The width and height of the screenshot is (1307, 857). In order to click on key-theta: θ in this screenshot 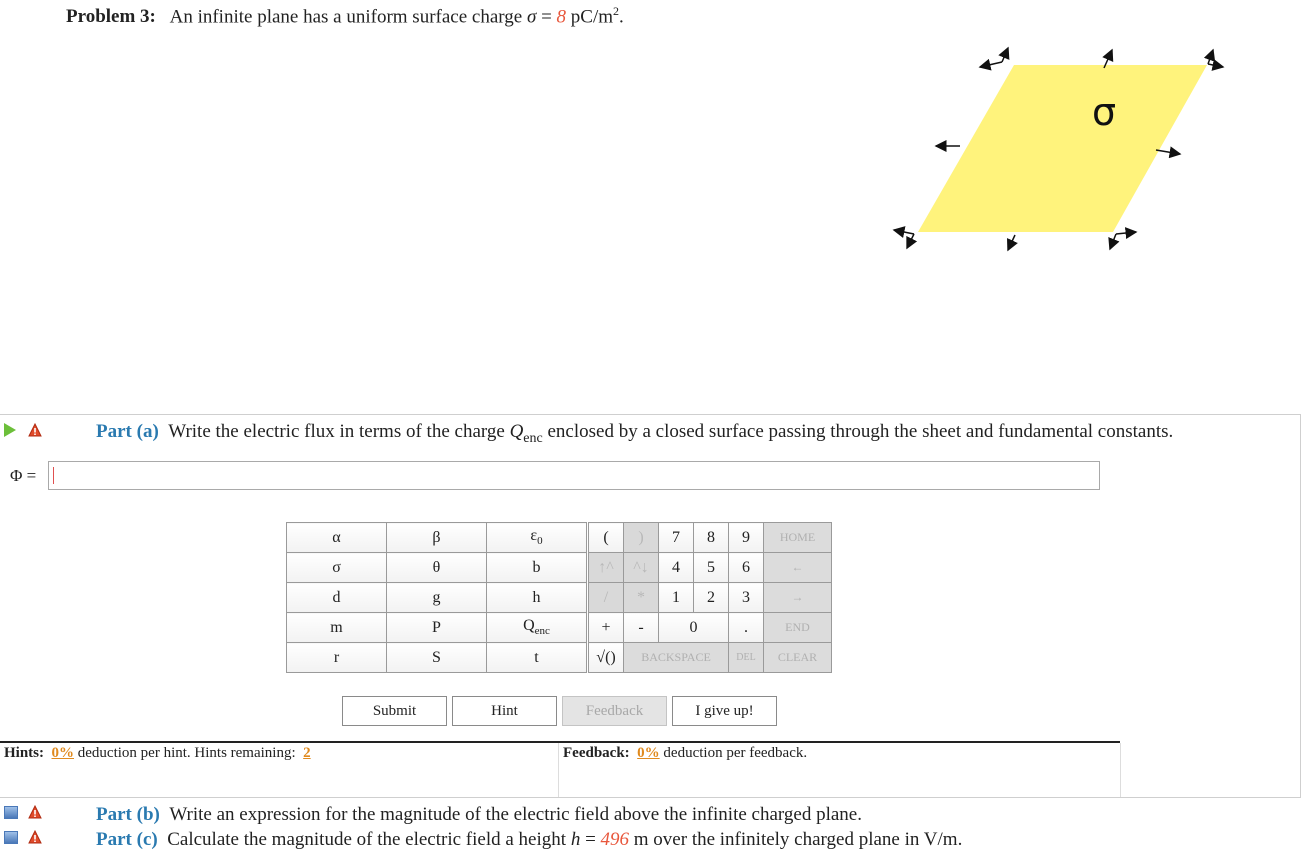, I will do `click(436, 567)`.